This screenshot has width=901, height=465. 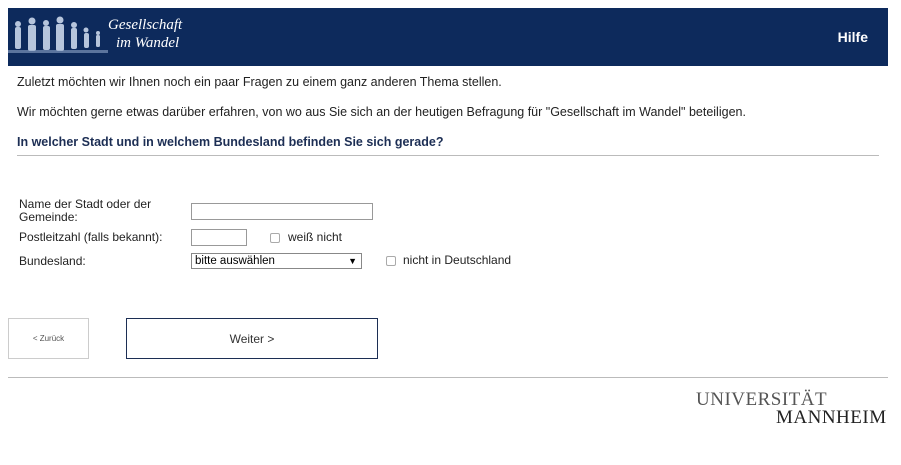 What do you see at coordinates (352, 261) in the screenshot?
I see `dropdown-arrow-icon: ▼` at bounding box center [352, 261].